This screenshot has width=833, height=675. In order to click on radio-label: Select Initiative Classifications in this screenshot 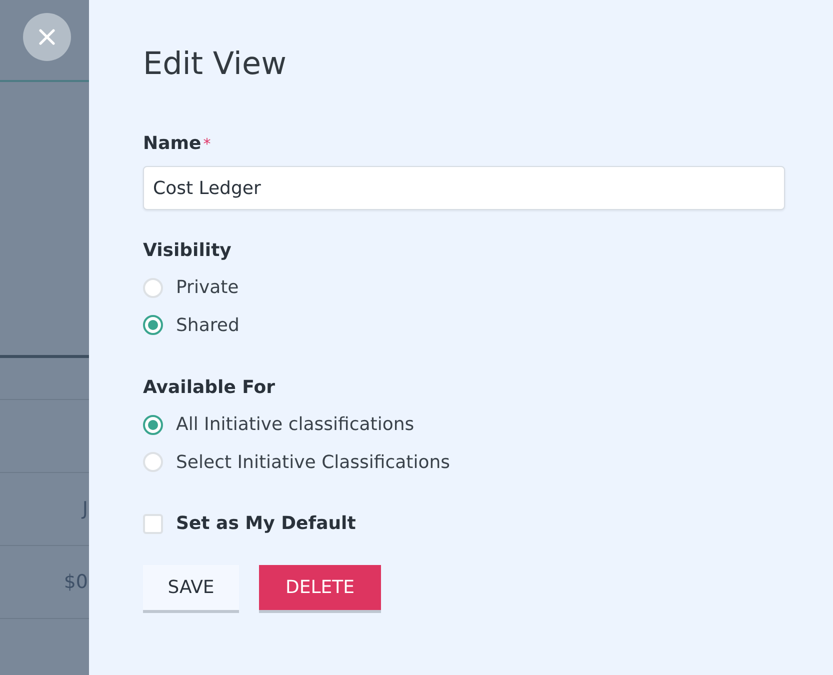, I will do `click(313, 462)`.